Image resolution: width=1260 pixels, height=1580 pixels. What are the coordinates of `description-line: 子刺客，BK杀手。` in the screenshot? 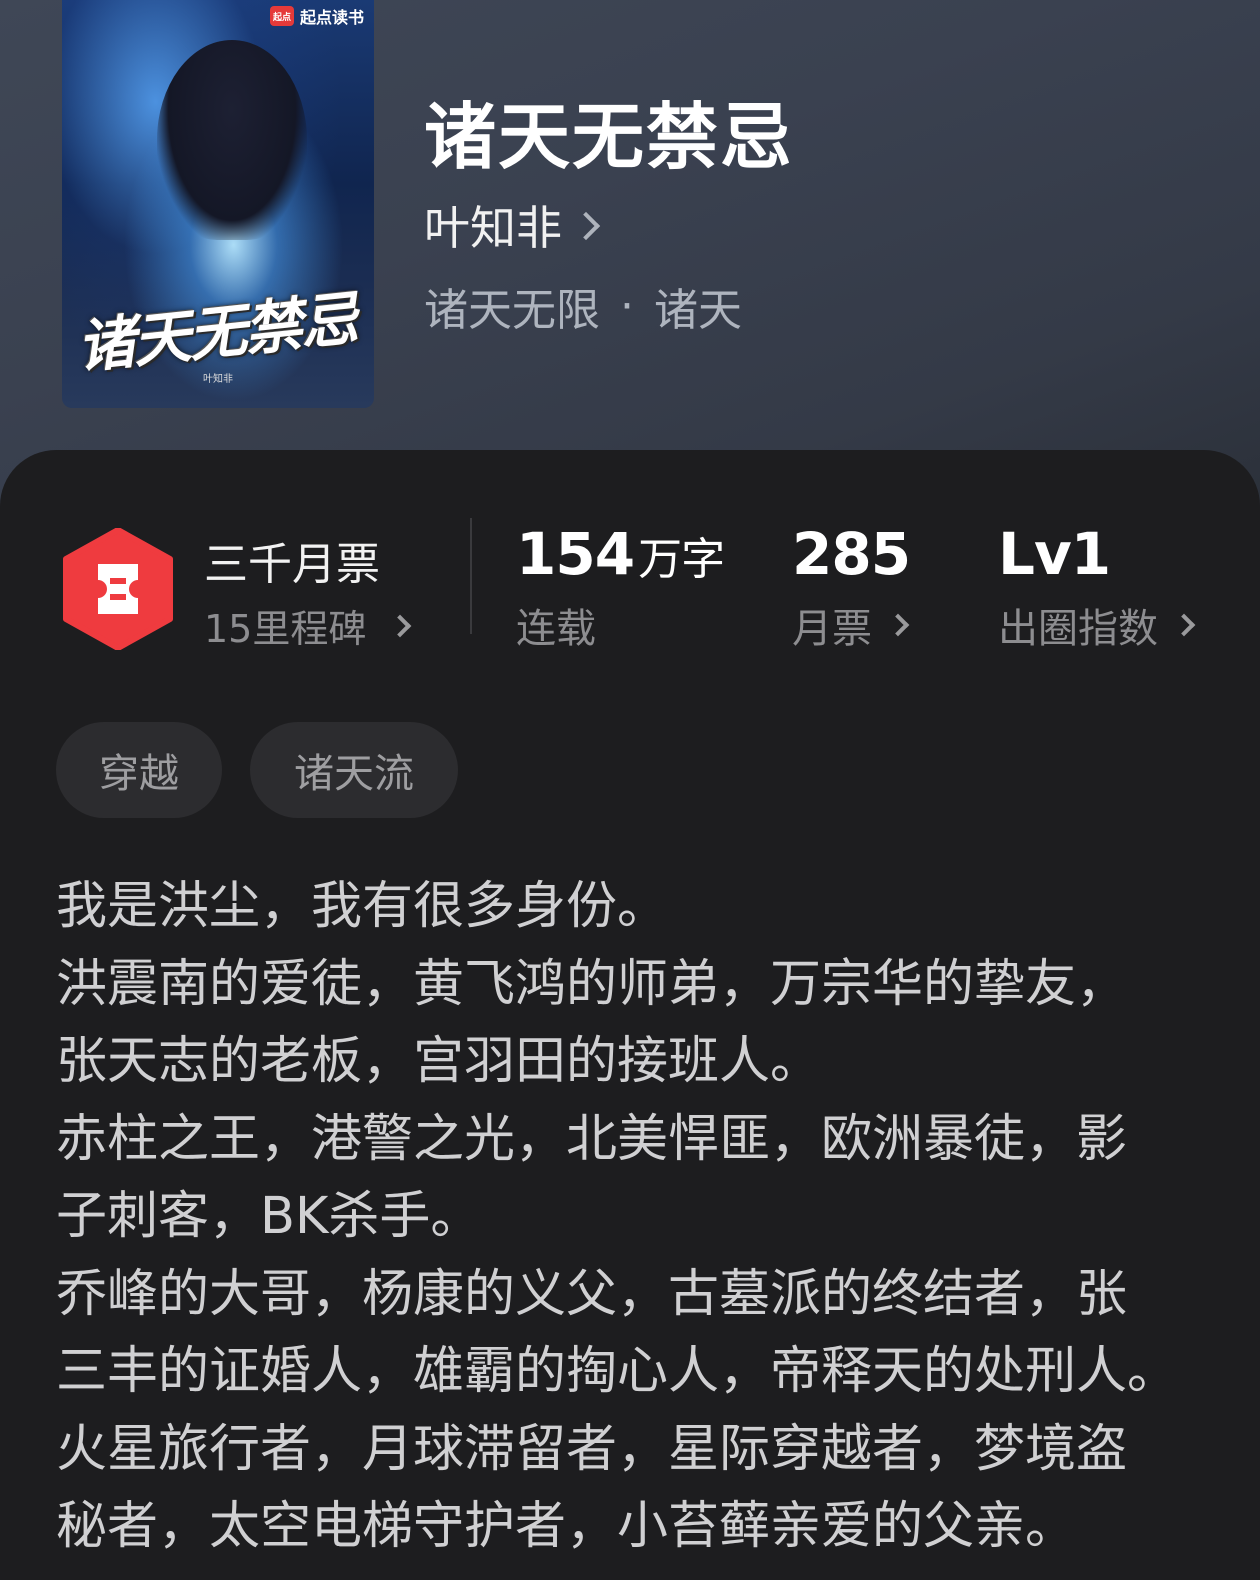 It's located at (269, 1216).